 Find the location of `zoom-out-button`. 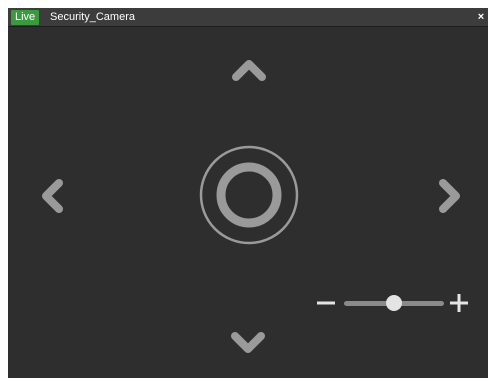

zoom-out-button is located at coordinates (326, 303).